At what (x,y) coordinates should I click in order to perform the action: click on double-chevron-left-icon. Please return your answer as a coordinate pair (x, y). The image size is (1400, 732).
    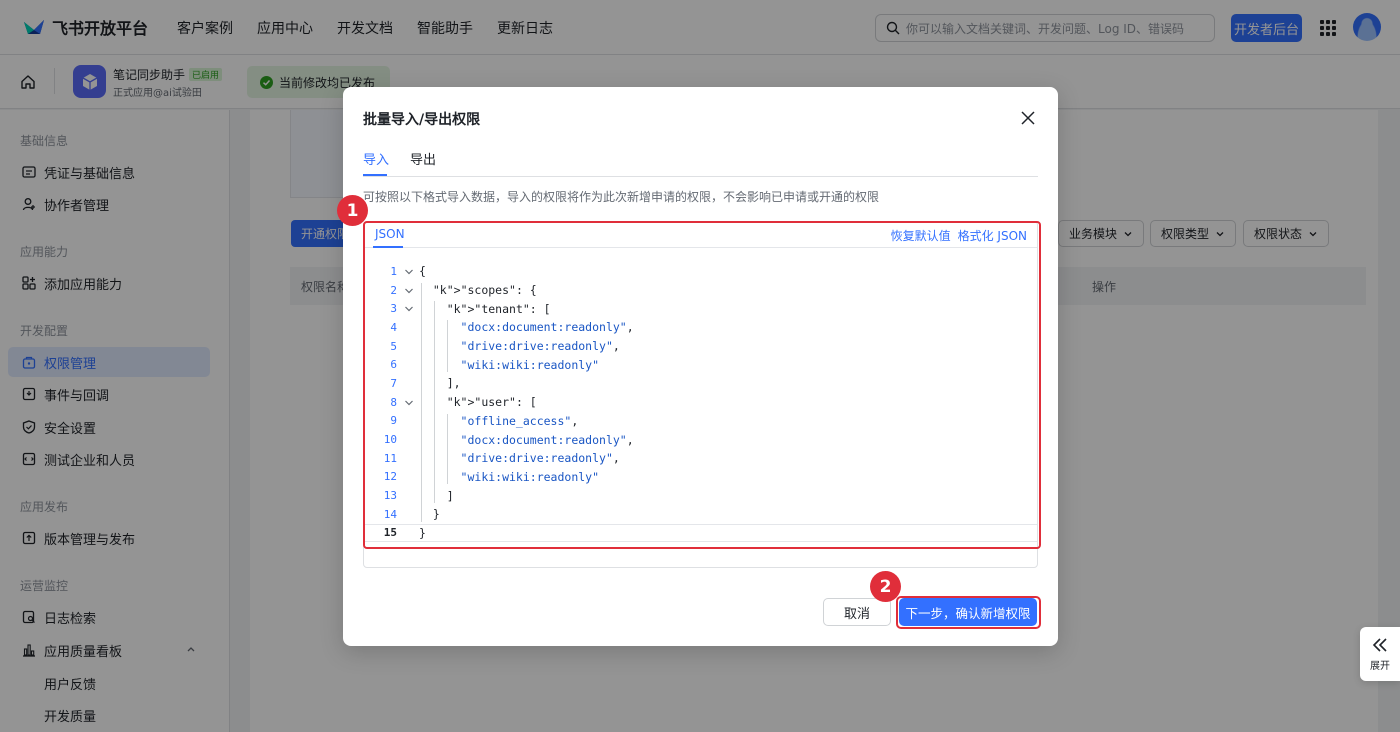
    Looking at the image, I should click on (1379, 645).